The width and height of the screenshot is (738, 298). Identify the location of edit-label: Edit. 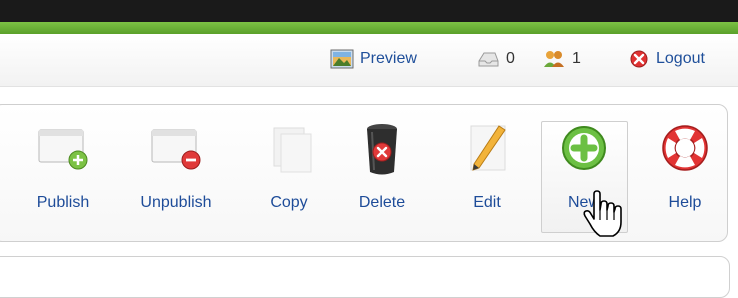
(487, 202).